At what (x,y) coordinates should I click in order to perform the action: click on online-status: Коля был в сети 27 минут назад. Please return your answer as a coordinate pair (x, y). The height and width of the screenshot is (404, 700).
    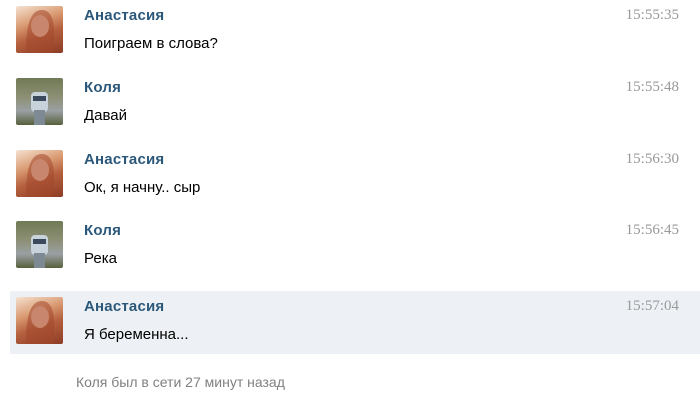
    Looking at the image, I should click on (180, 382).